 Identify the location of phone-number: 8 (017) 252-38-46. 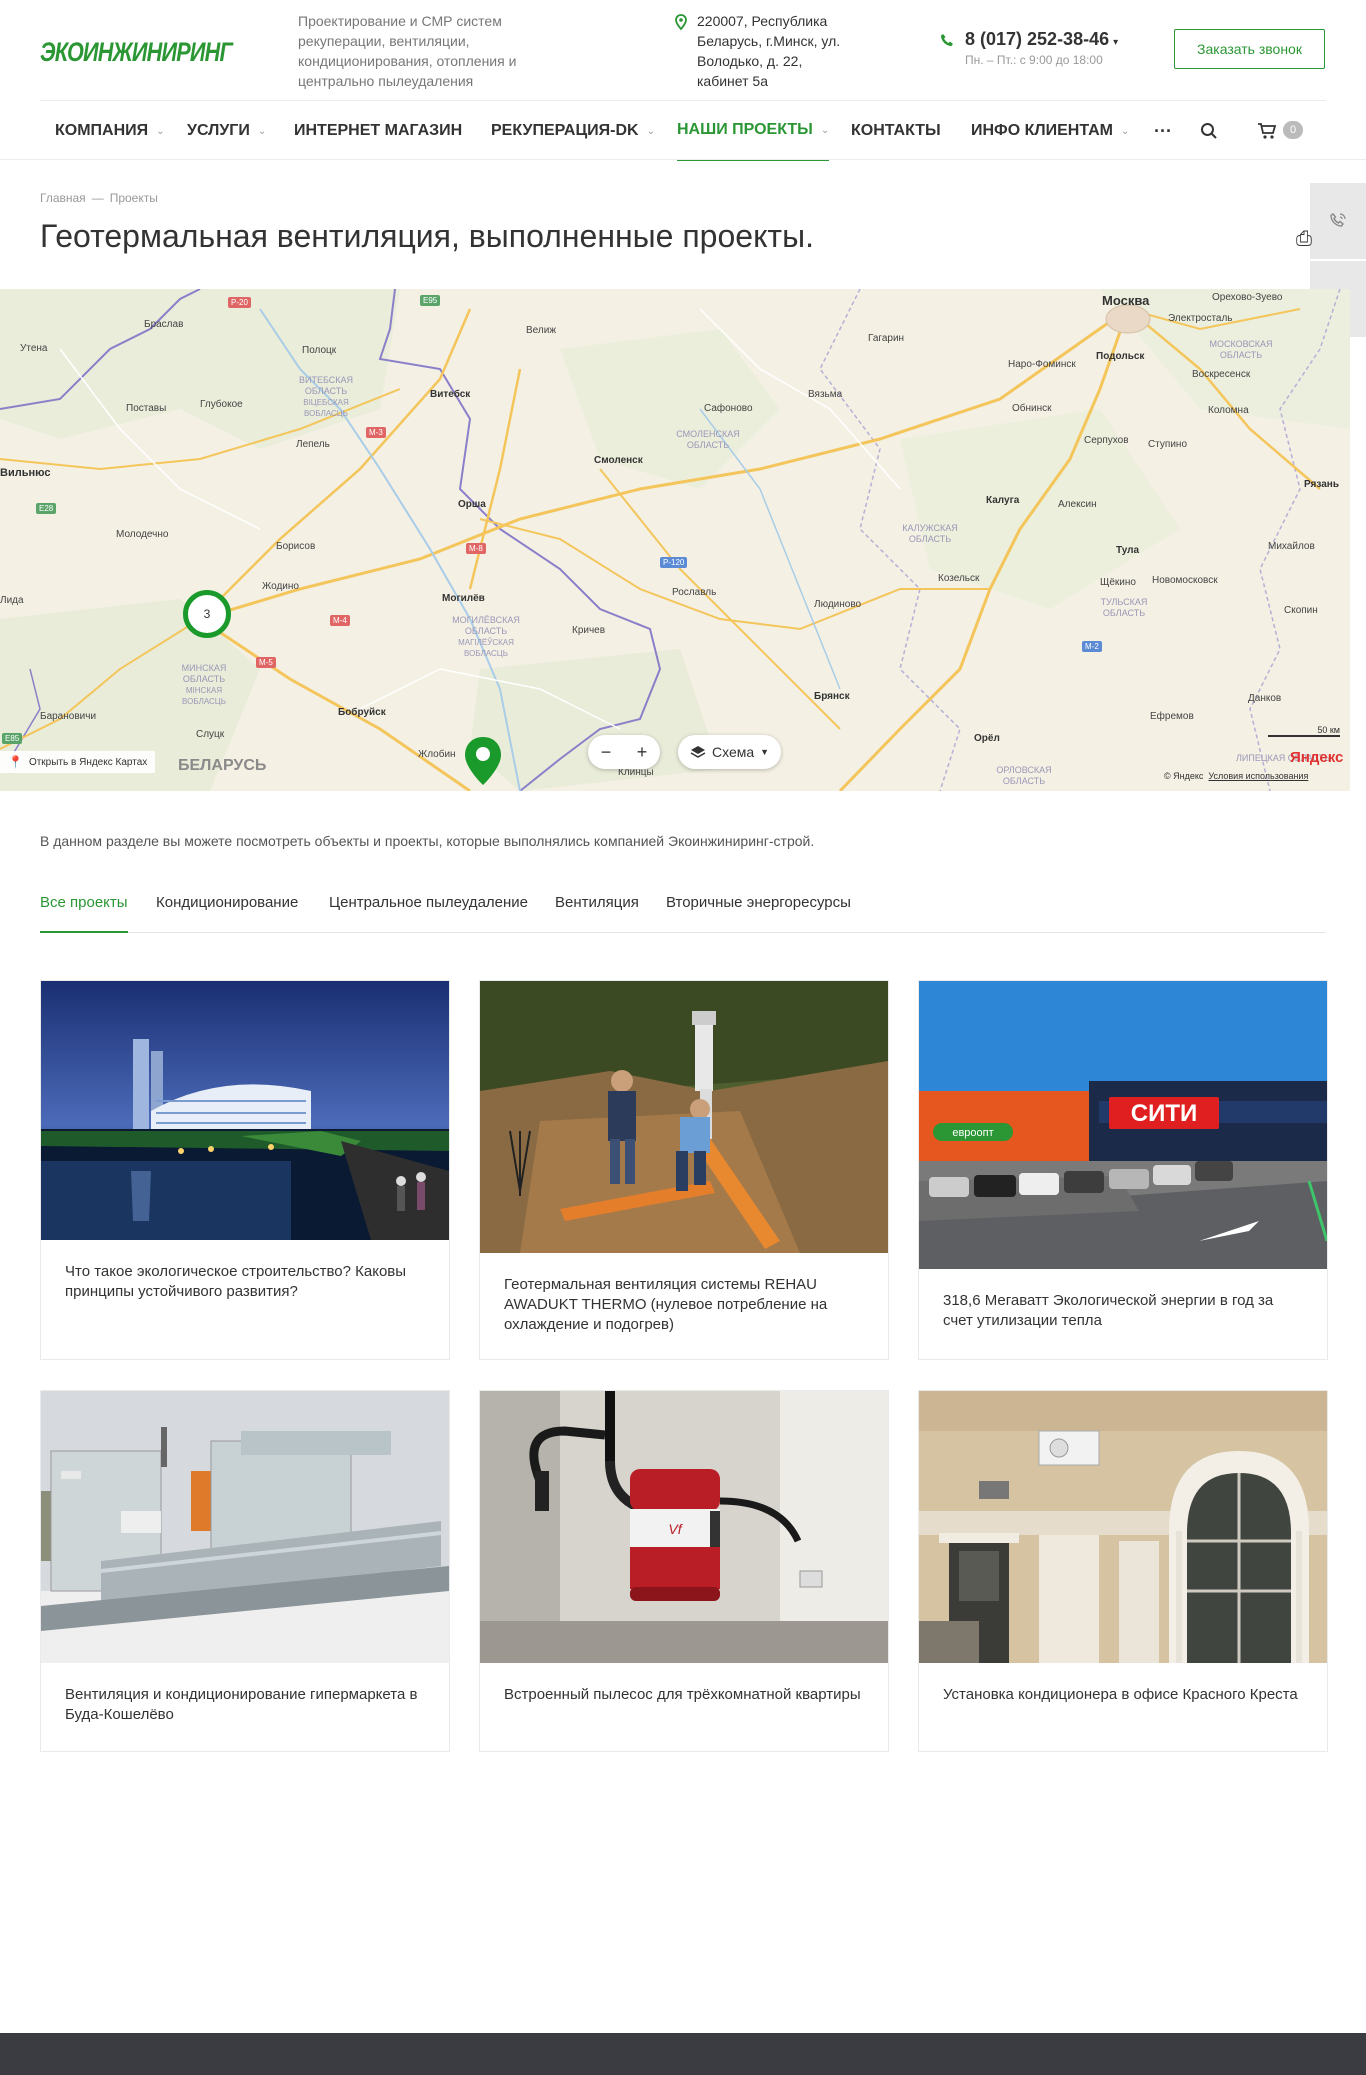
(1037, 39).